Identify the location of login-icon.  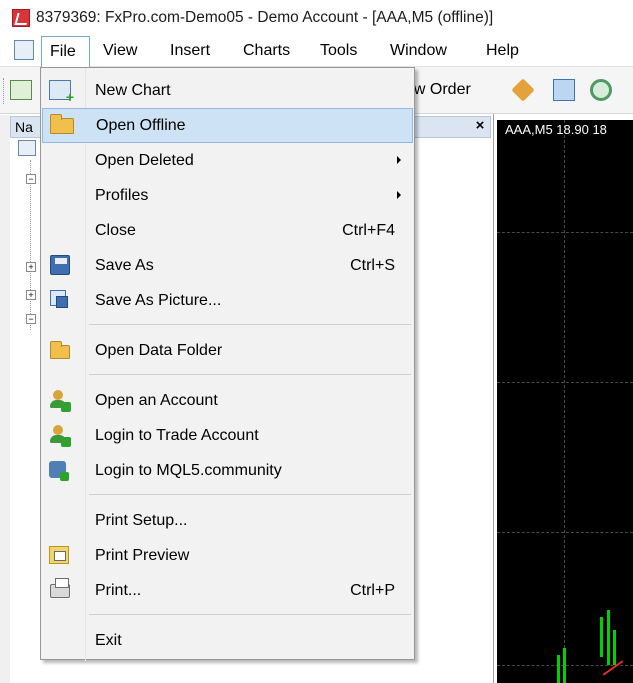
(60, 436).